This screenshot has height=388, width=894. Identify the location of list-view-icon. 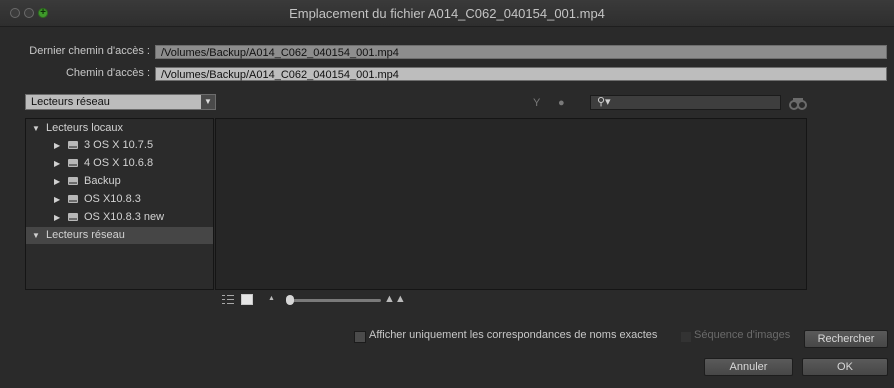
(228, 299).